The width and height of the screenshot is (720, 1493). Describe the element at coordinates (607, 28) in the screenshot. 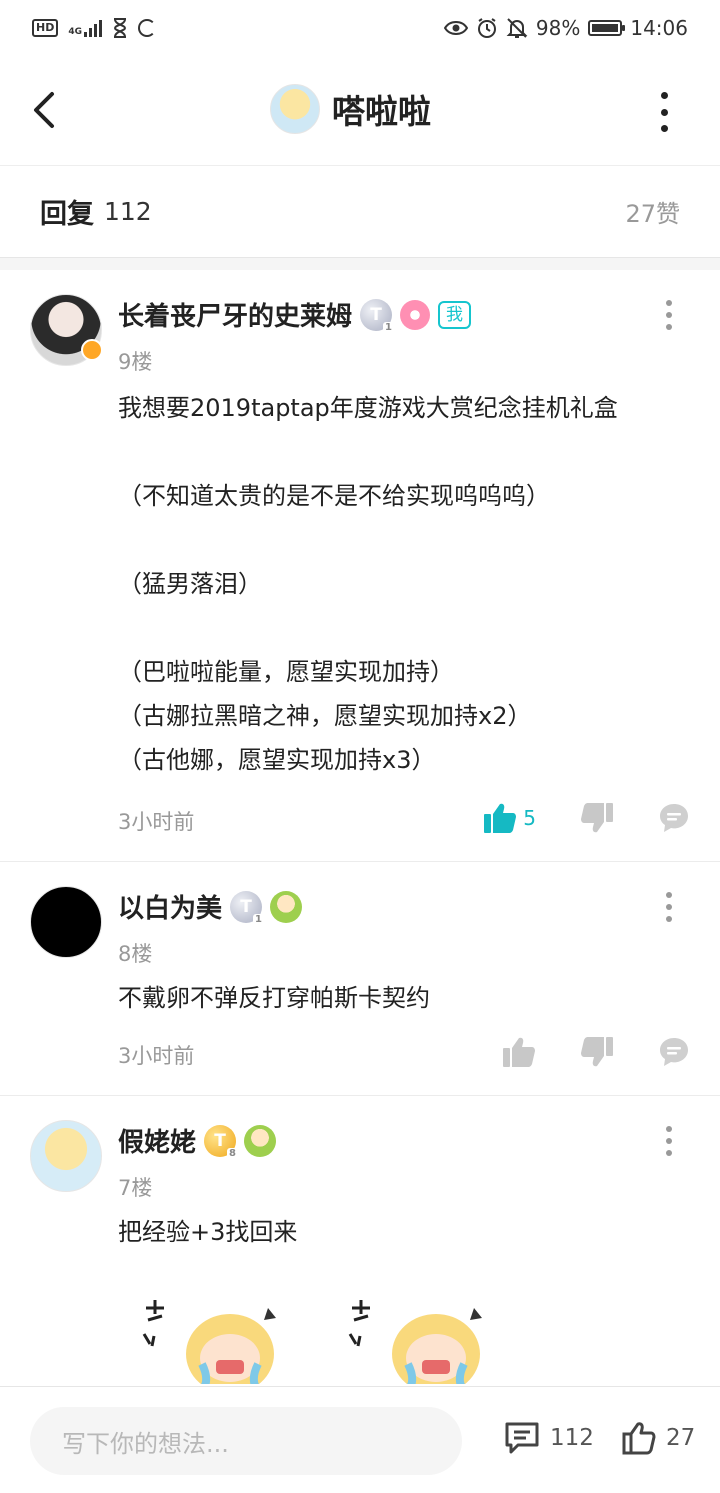

I see `battery-icon` at that location.